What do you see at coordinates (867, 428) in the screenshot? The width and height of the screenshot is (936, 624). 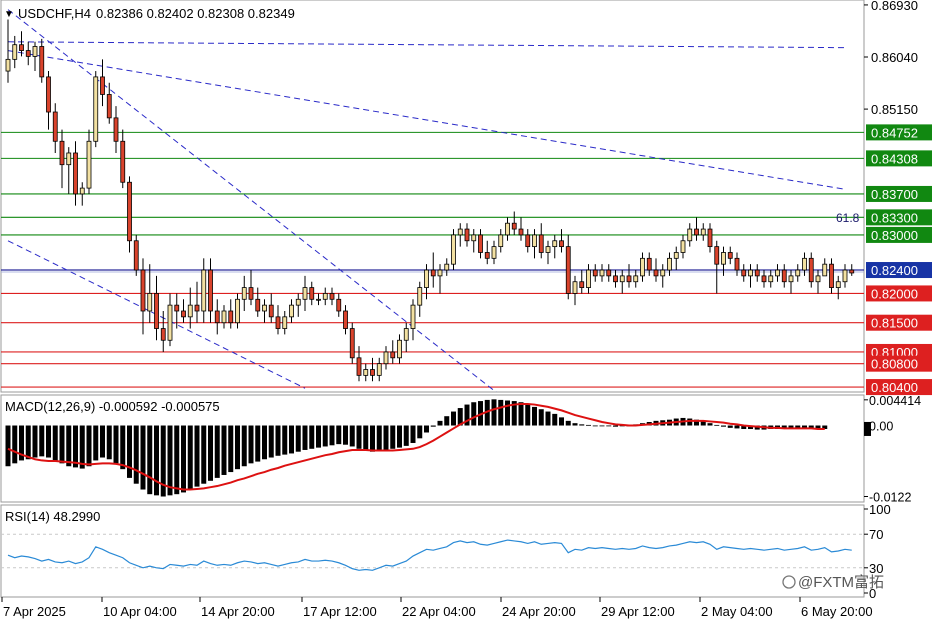 I see `macd-current-marker` at bounding box center [867, 428].